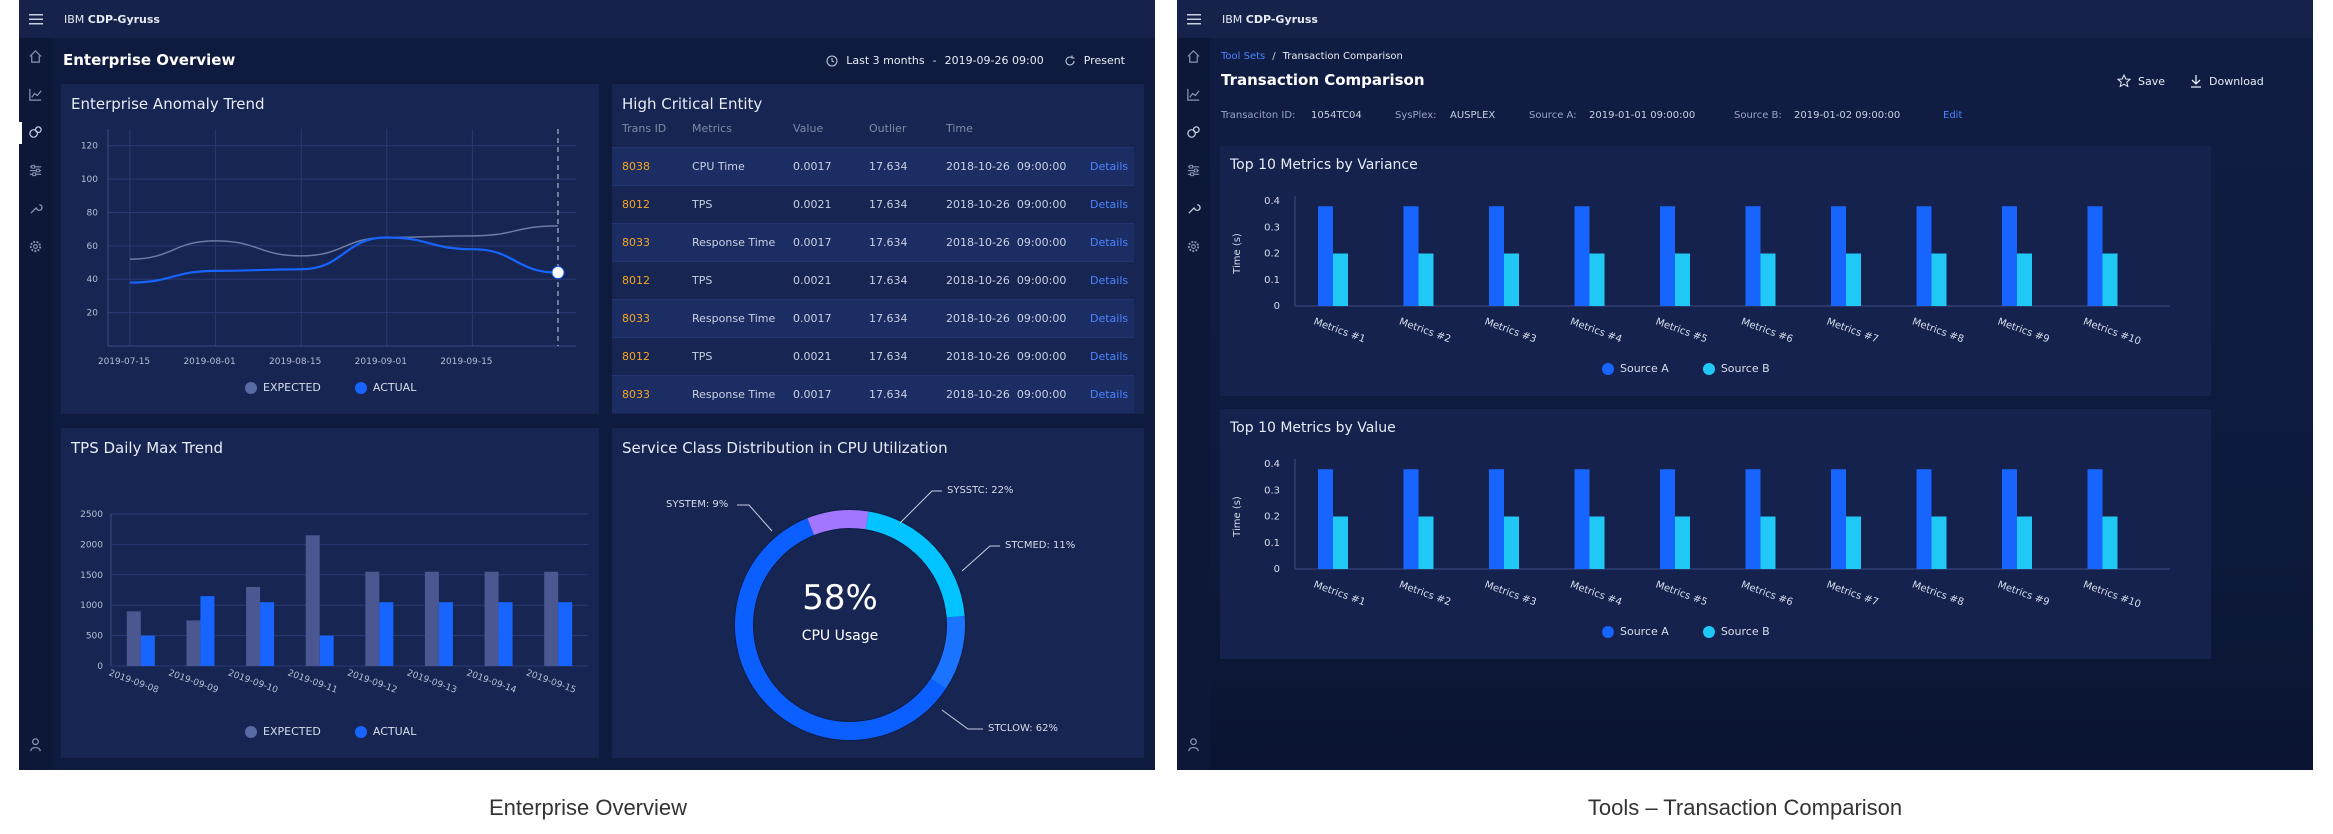 This screenshot has width=2333, height=834. What do you see at coordinates (712, 128) in the screenshot?
I see `col-metrics: Metrics` at bounding box center [712, 128].